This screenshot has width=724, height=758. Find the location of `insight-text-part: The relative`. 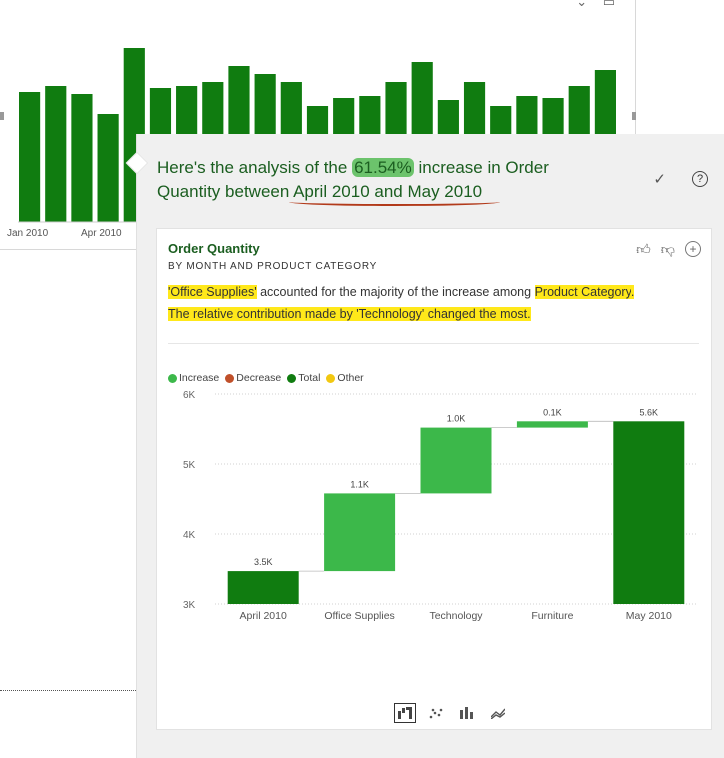

insight-text-part: The relative is located at coordinates (202, 314).